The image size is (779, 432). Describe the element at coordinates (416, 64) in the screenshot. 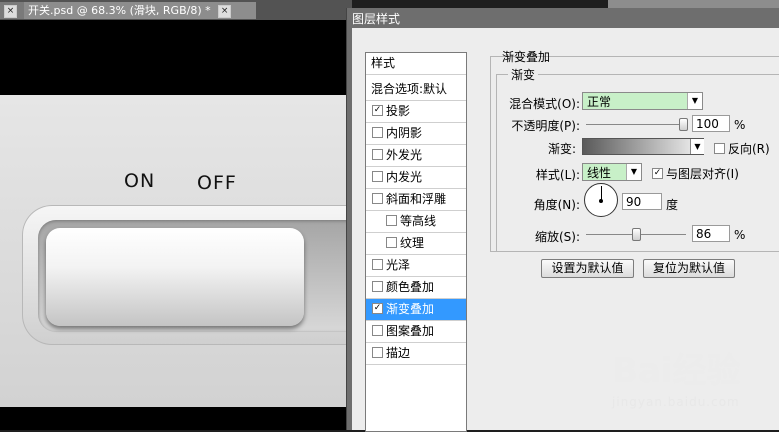

I see `style-list-header: 样式` at that location.